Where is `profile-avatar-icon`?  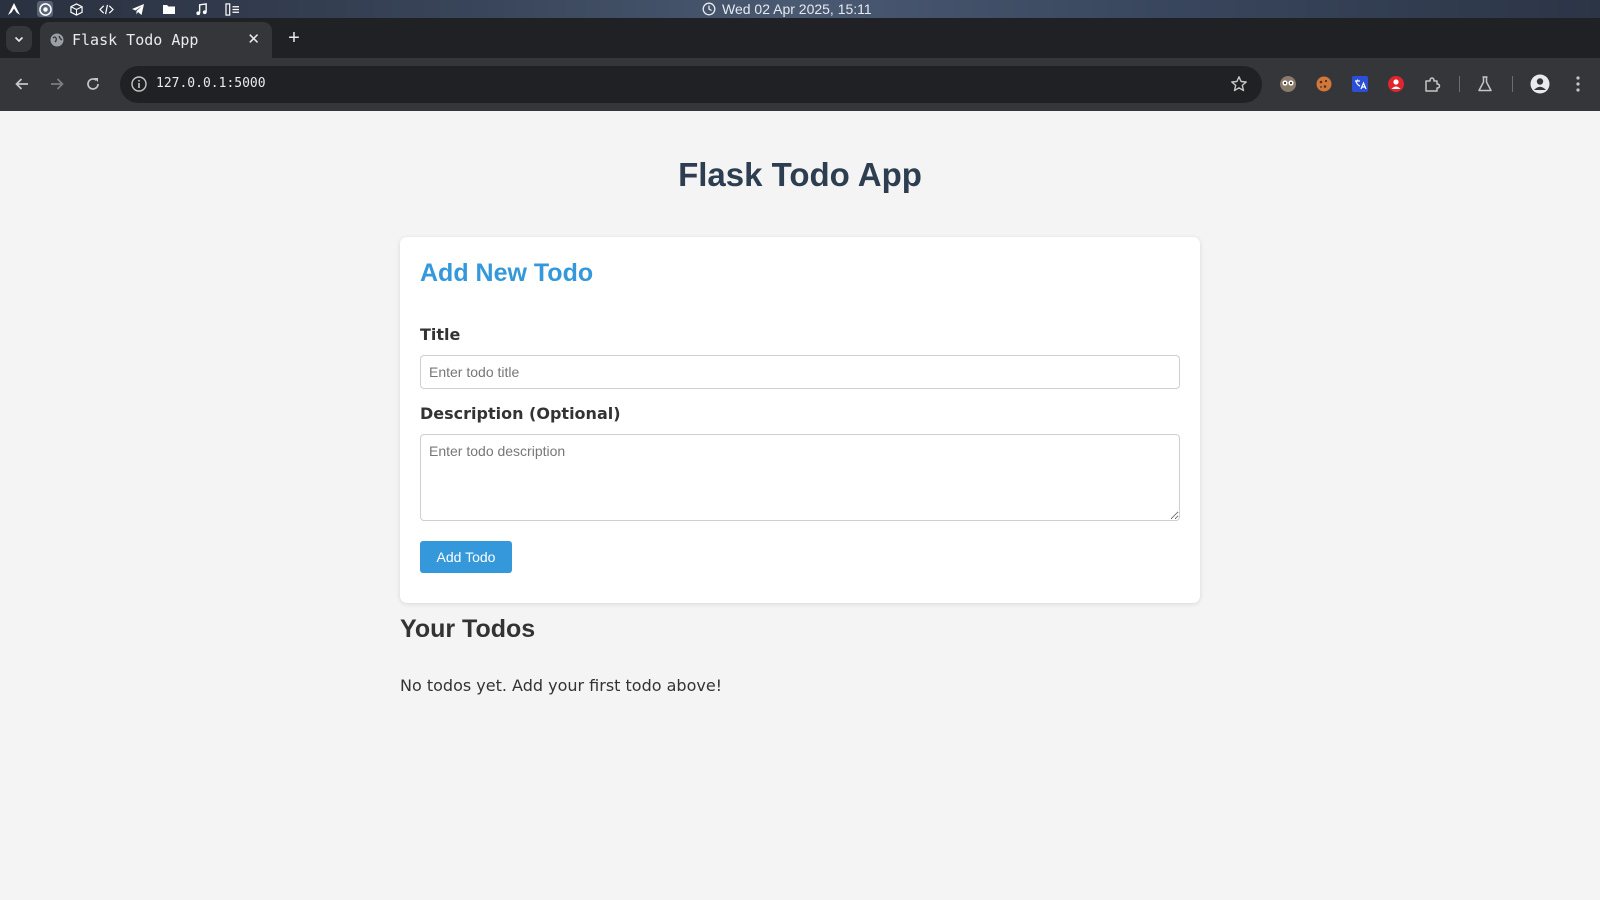
profile-avatar-icon is located at coordinates (1540, 84).